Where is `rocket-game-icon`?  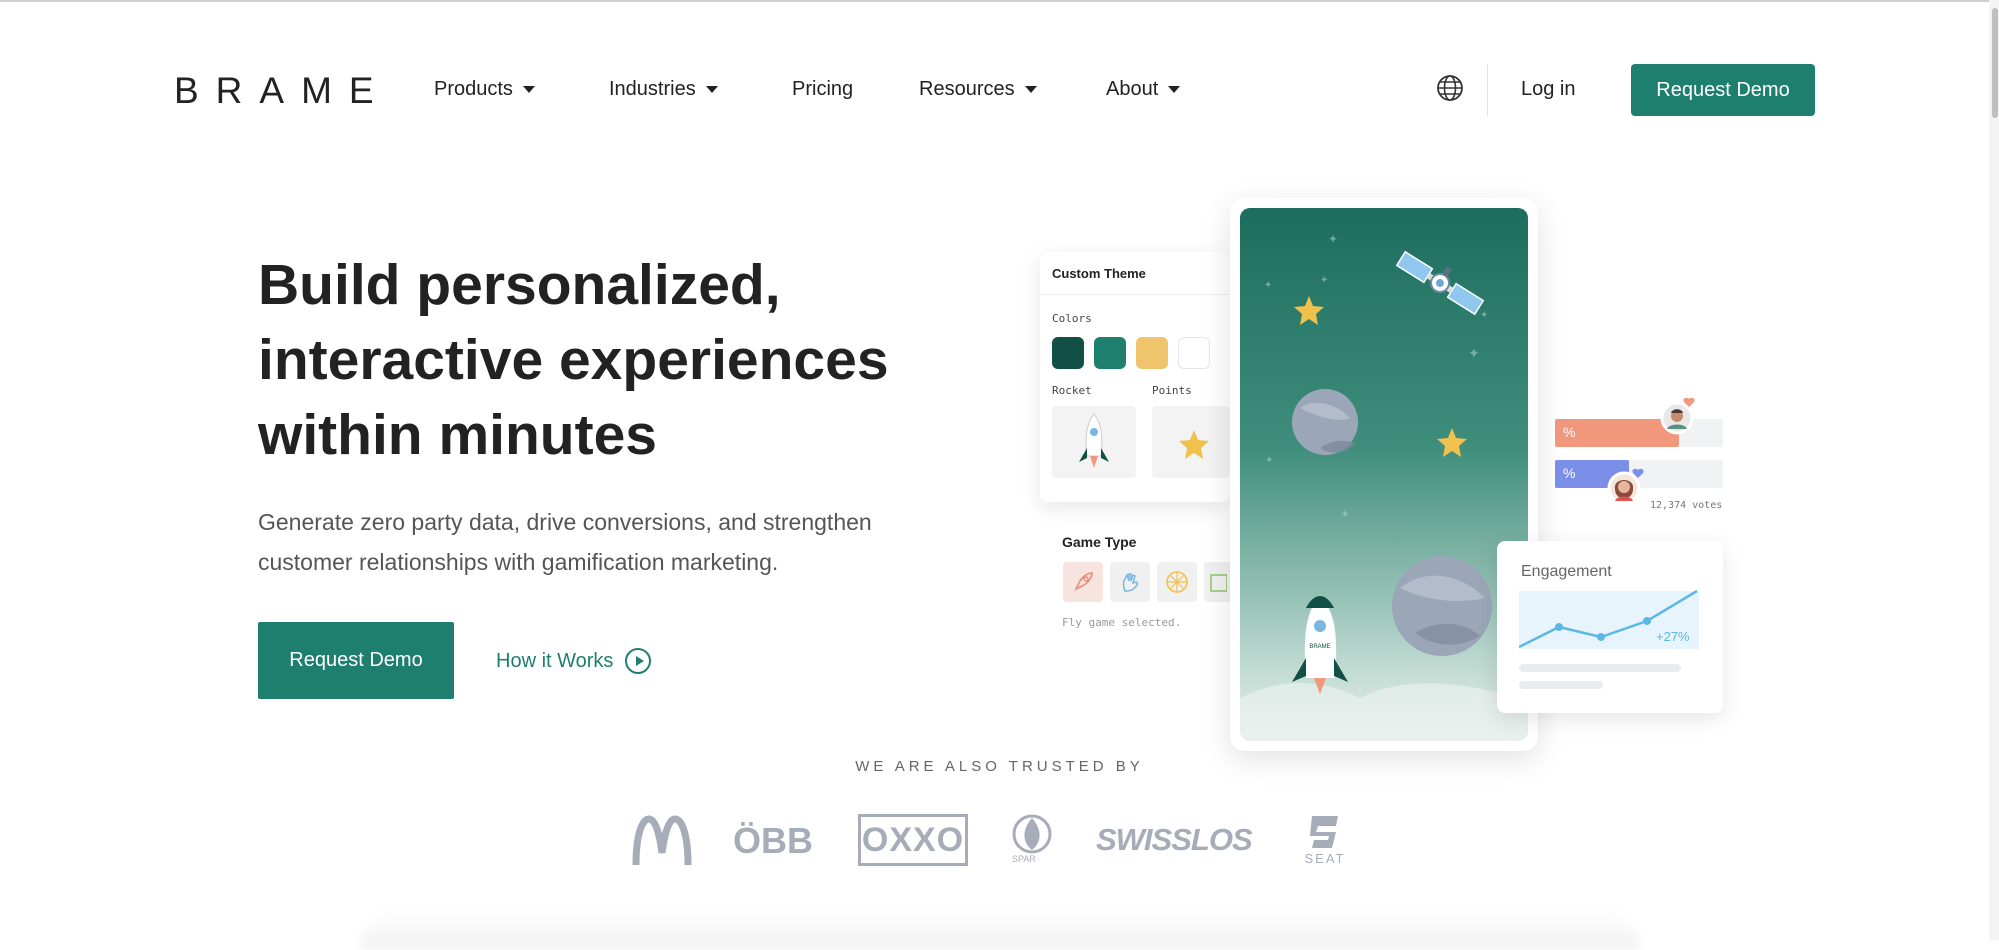 rocket-game-icon is located at coordinates (1083, 582).